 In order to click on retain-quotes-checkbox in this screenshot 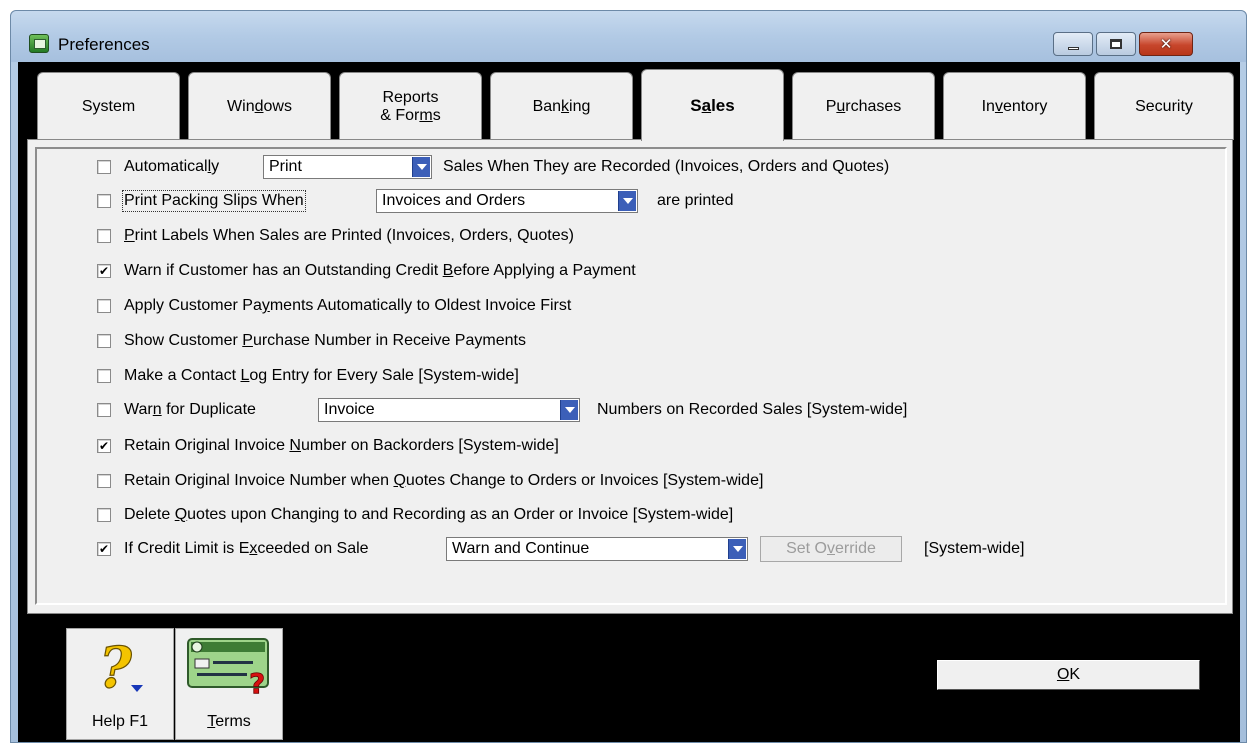, I will do `click(104, 481)`.